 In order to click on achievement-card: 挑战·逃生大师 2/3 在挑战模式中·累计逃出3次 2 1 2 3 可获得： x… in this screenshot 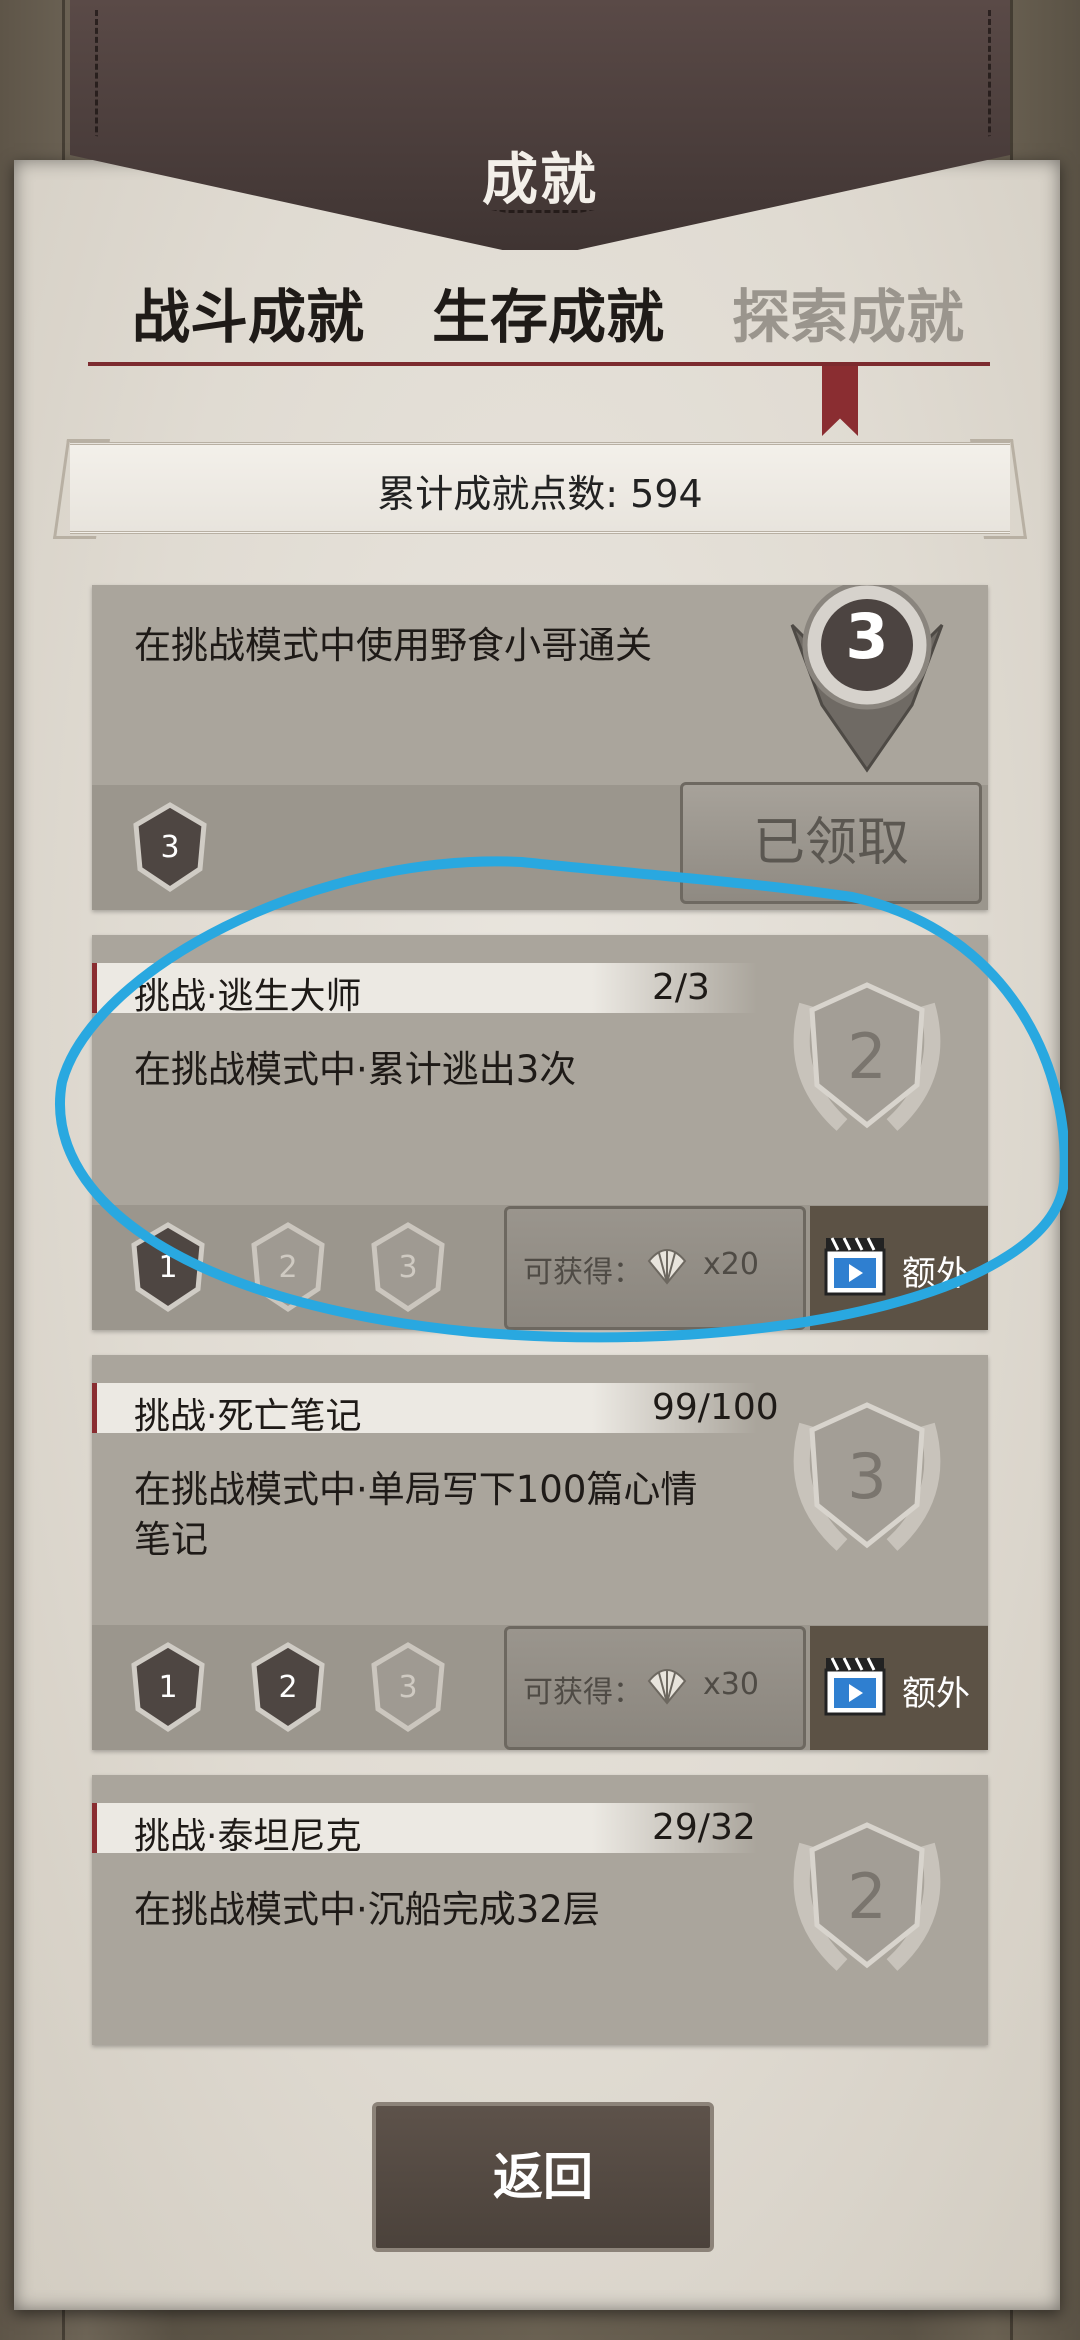, I will do `click(540, 1132)`.